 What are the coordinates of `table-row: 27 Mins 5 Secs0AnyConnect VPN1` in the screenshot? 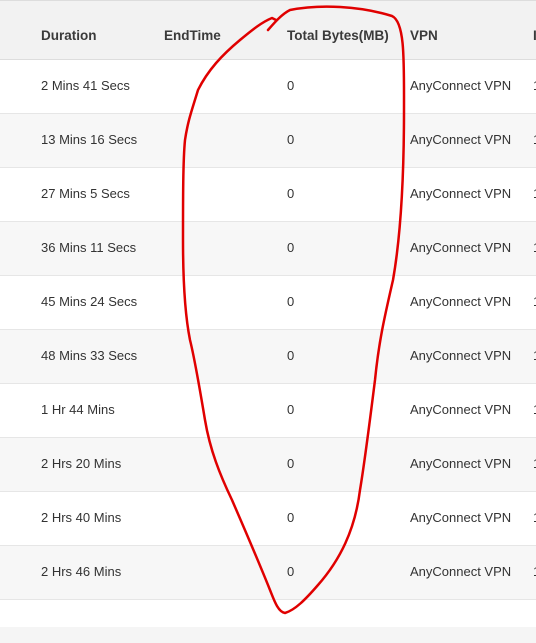 It's located at (268, 195).